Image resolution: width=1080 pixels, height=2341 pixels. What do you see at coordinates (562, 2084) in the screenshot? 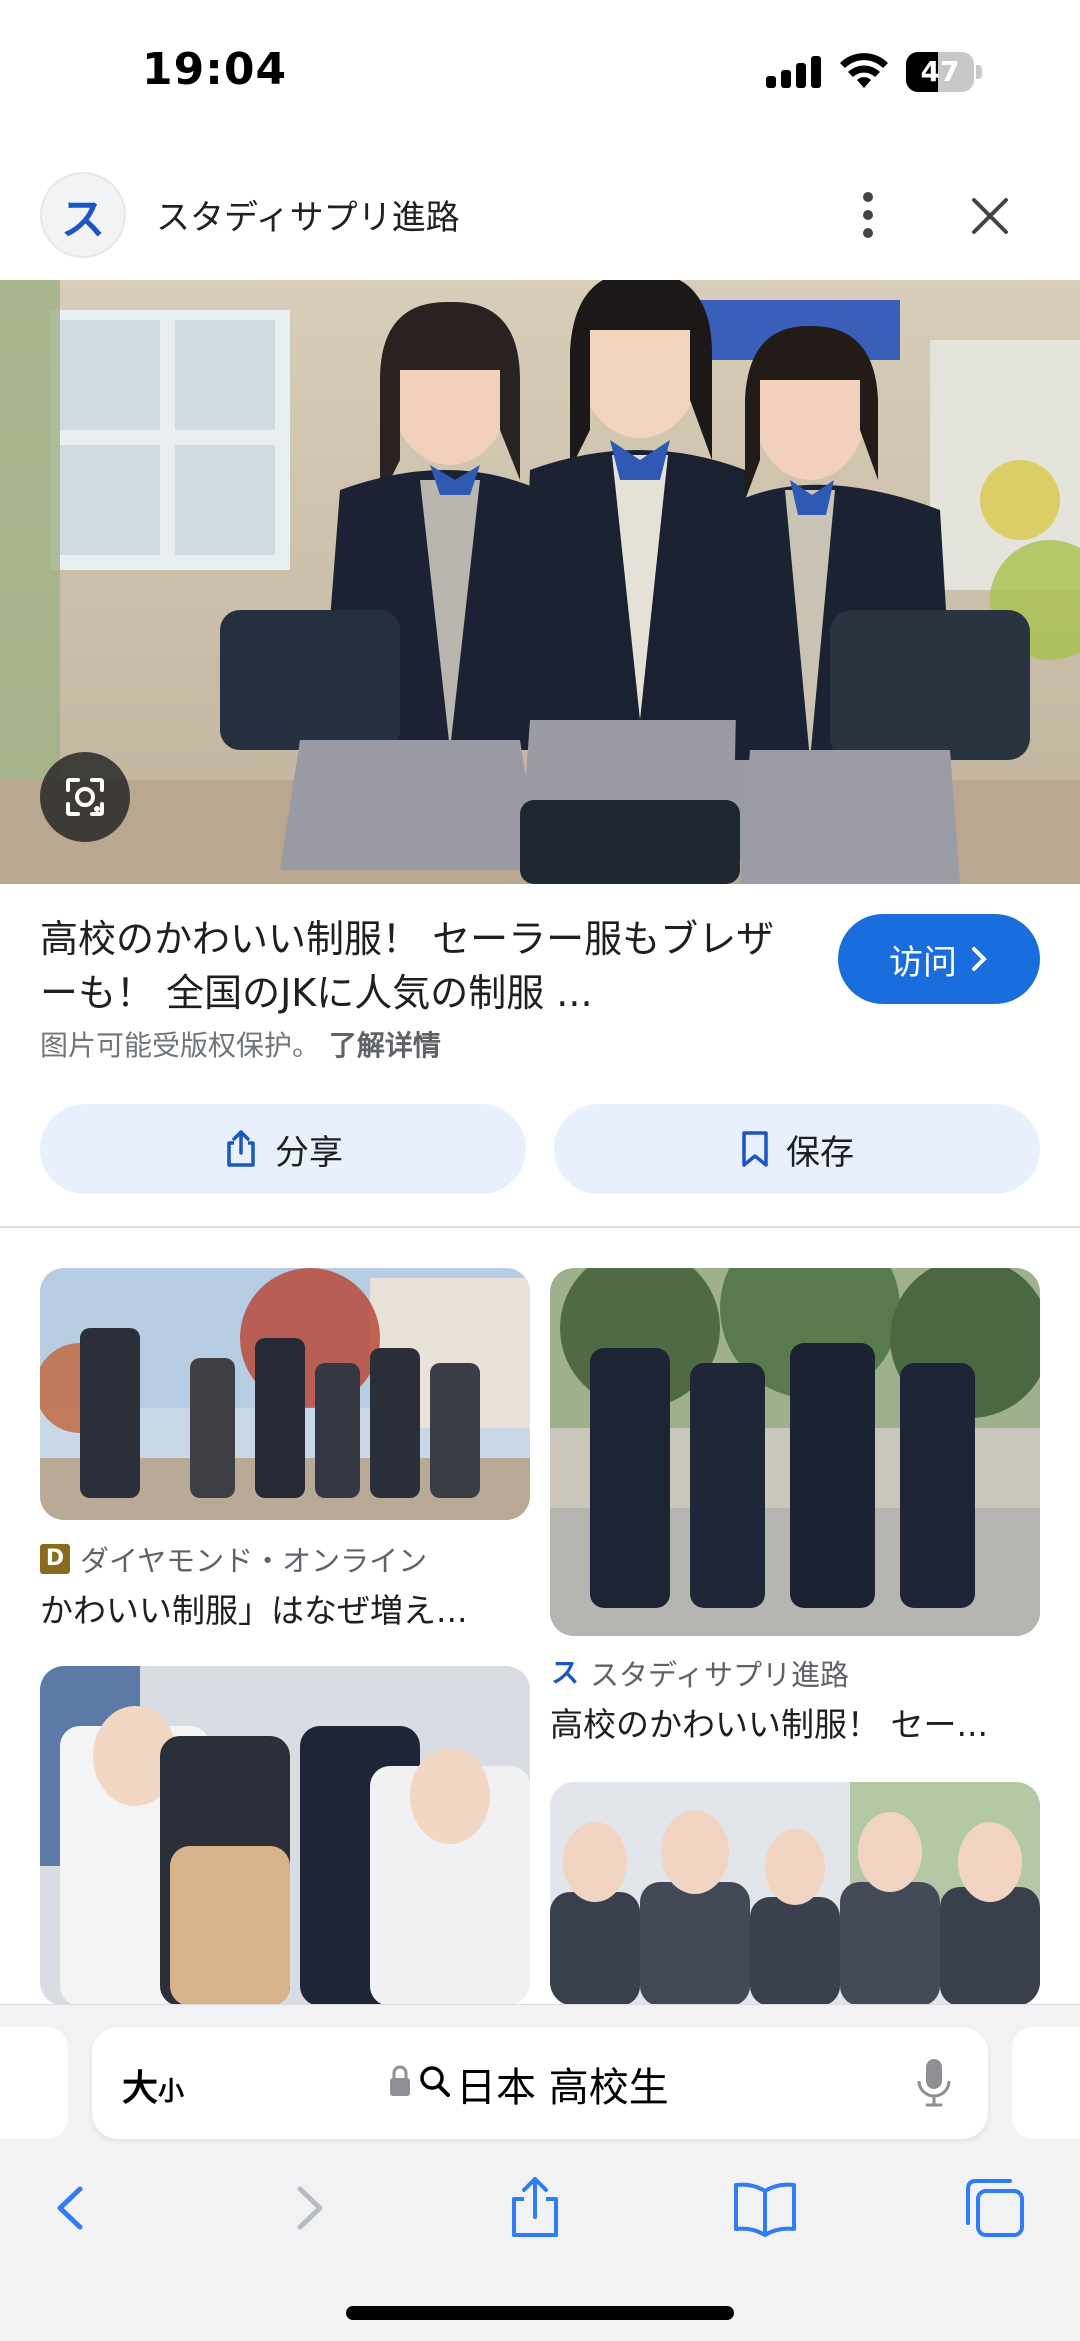
I see `url-query: 日本 高校生` at bounding box center [562, 2084].